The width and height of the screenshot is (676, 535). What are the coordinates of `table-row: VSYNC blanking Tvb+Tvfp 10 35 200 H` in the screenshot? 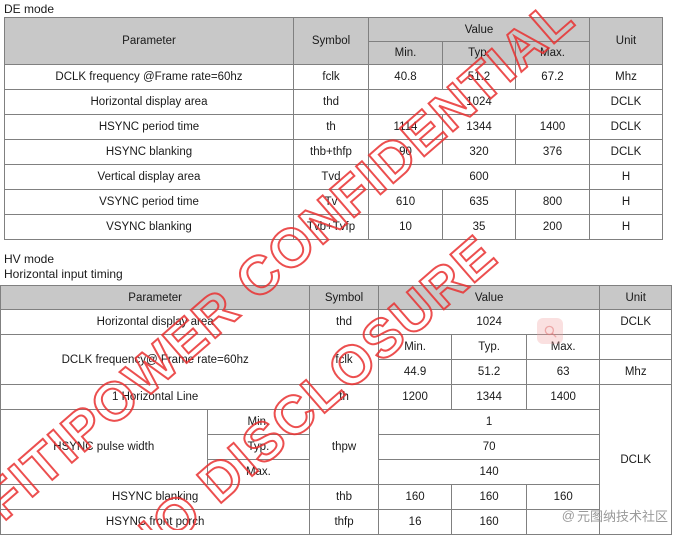 It's located at (333, 227).